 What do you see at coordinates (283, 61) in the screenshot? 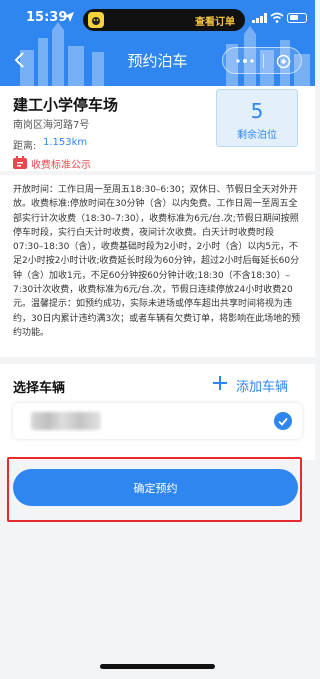
I see `close-target-icon` at bounding box center [283, 61].